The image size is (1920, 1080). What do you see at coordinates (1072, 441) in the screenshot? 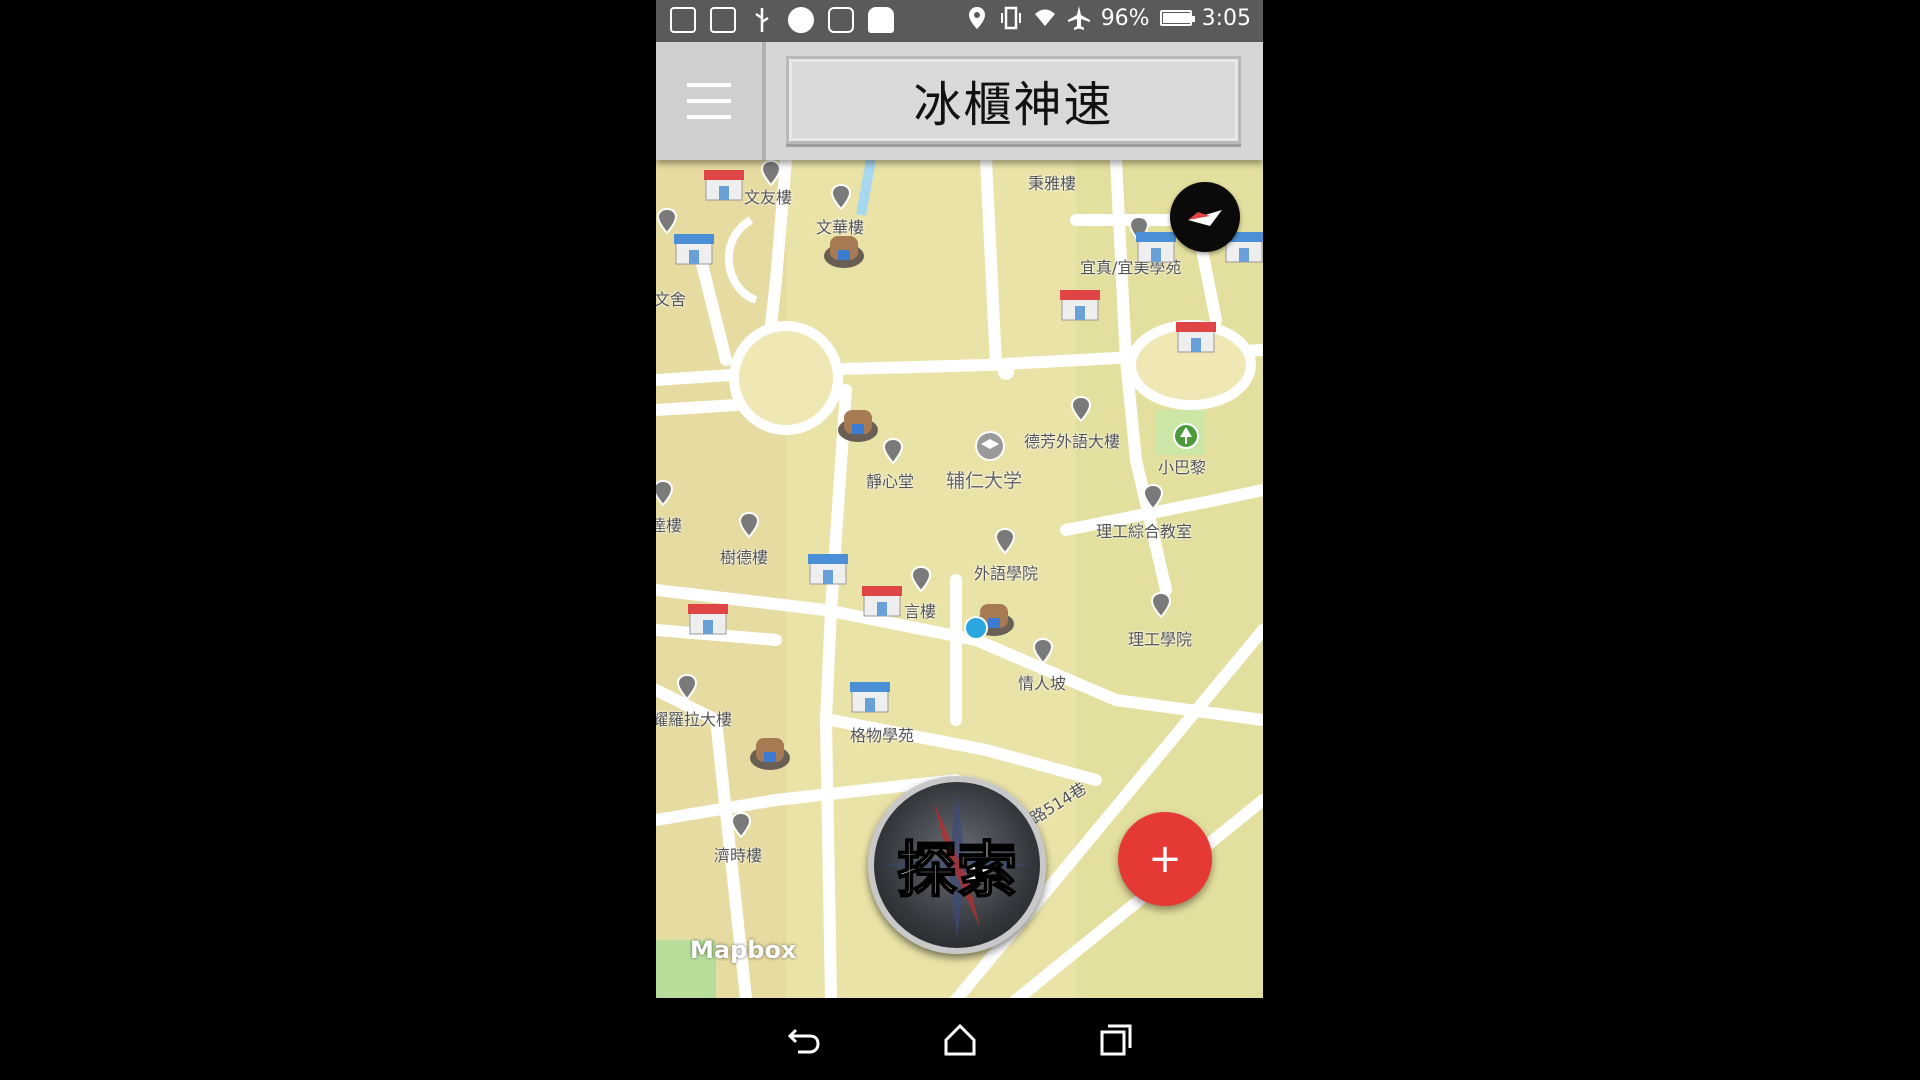
I see `map-label: 德芳外語大樓` at bounding box center [1072, 441].